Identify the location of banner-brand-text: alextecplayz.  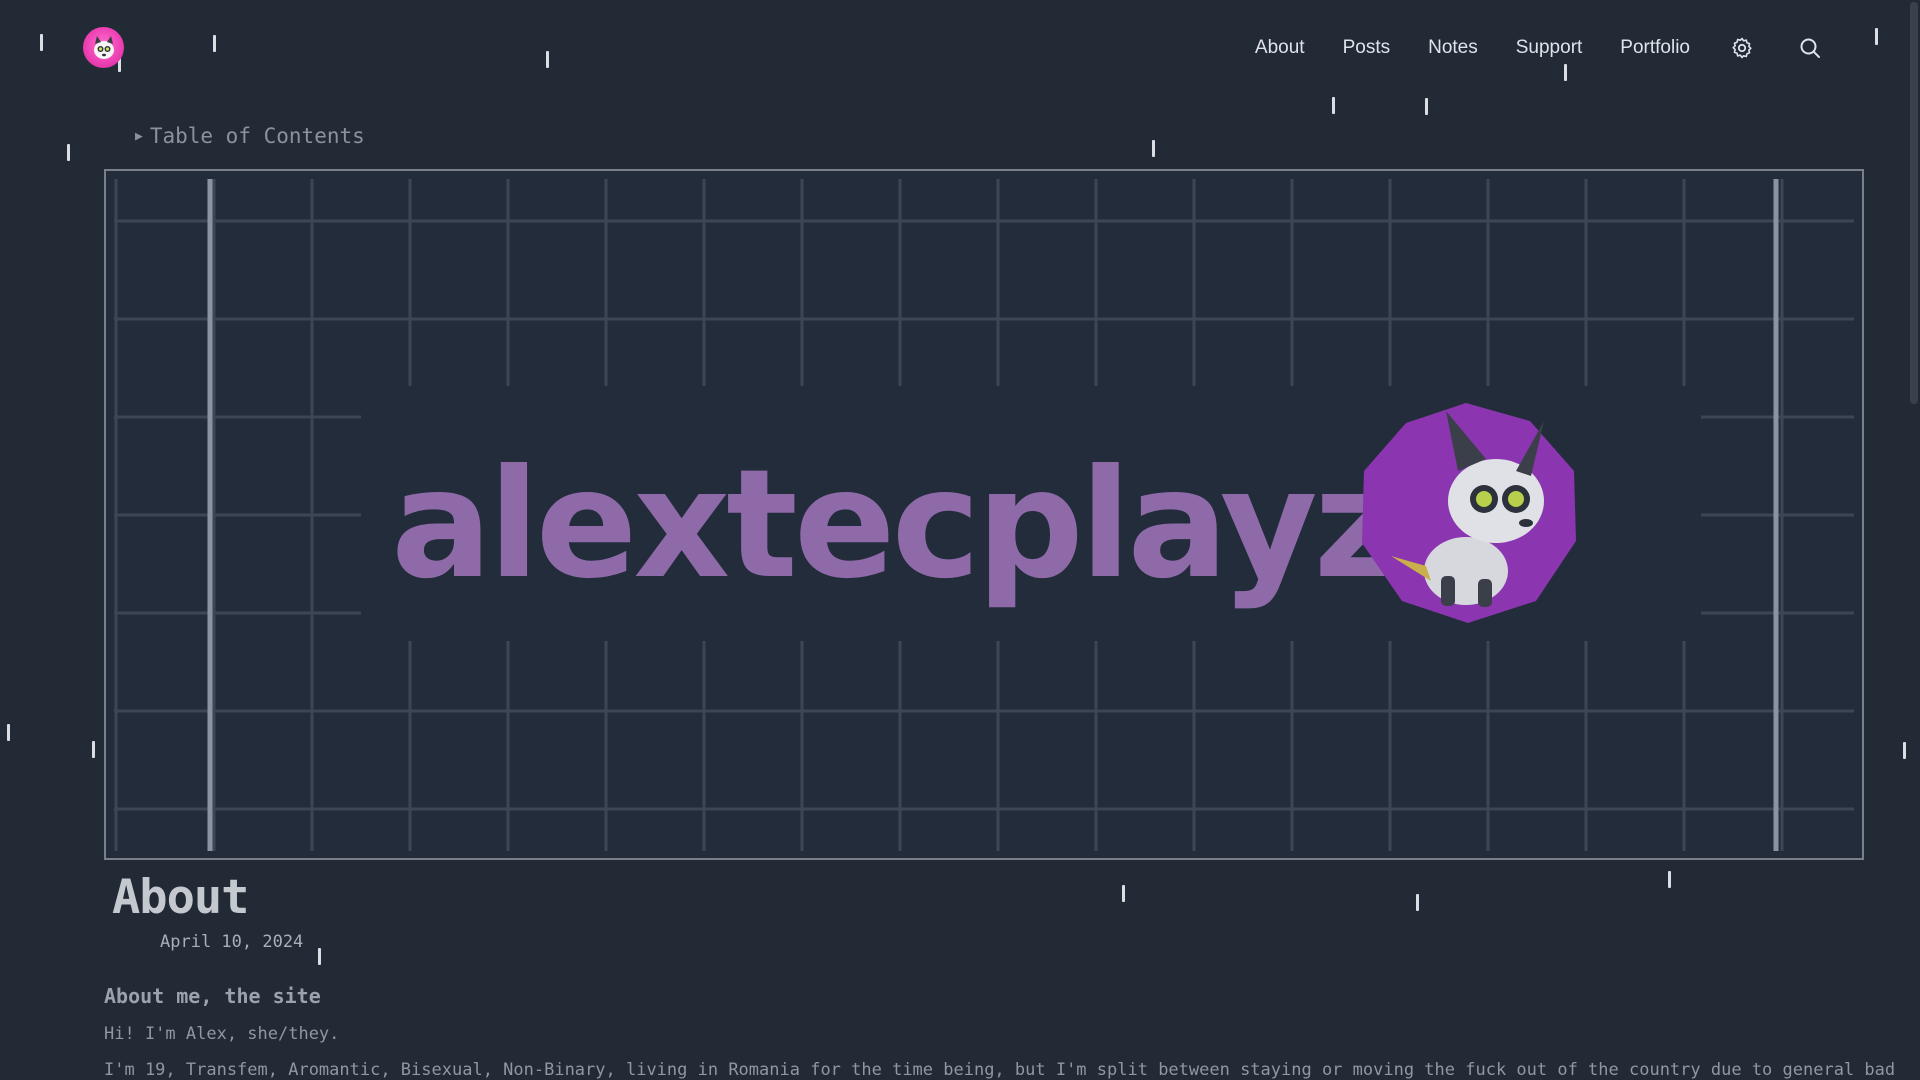
(894, 525).